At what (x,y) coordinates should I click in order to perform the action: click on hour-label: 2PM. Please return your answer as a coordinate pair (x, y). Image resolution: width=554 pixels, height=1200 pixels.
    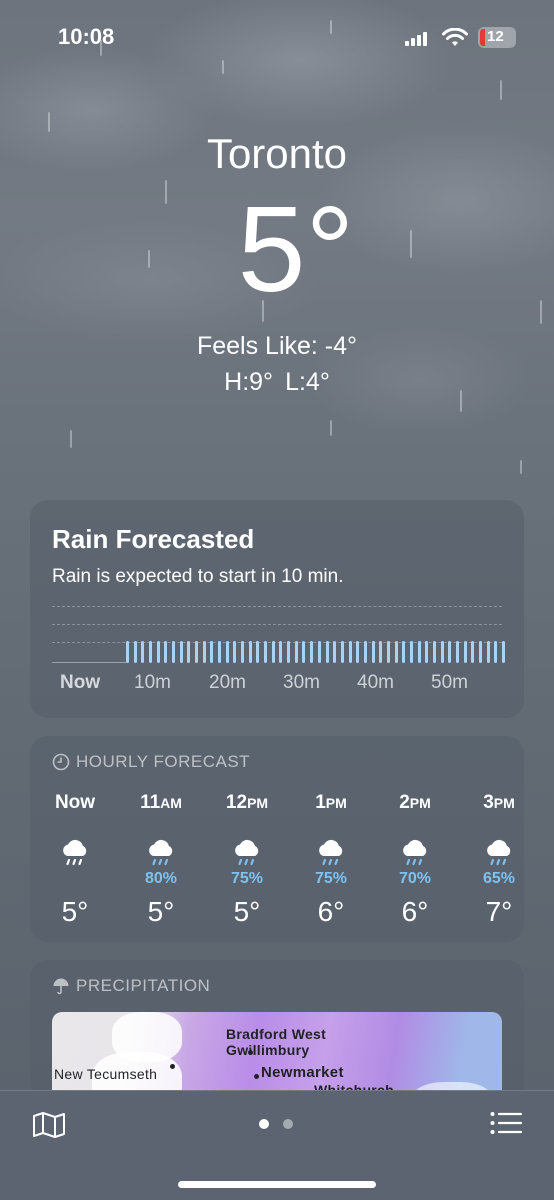
    Looking at the image, I should click on (415, 802).